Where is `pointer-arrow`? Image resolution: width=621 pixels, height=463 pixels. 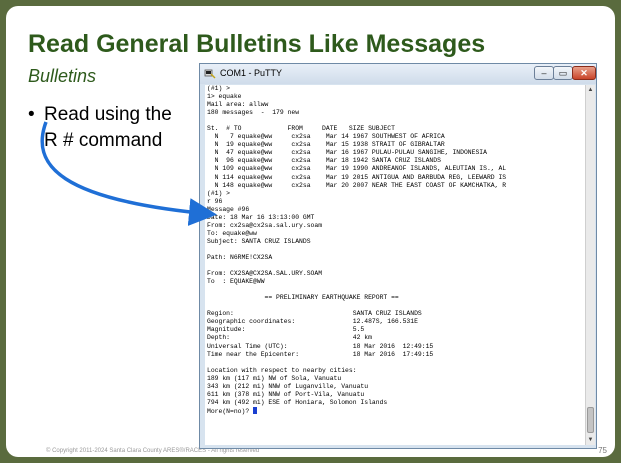 pointer-arrow is located at coordinates (128, 173).